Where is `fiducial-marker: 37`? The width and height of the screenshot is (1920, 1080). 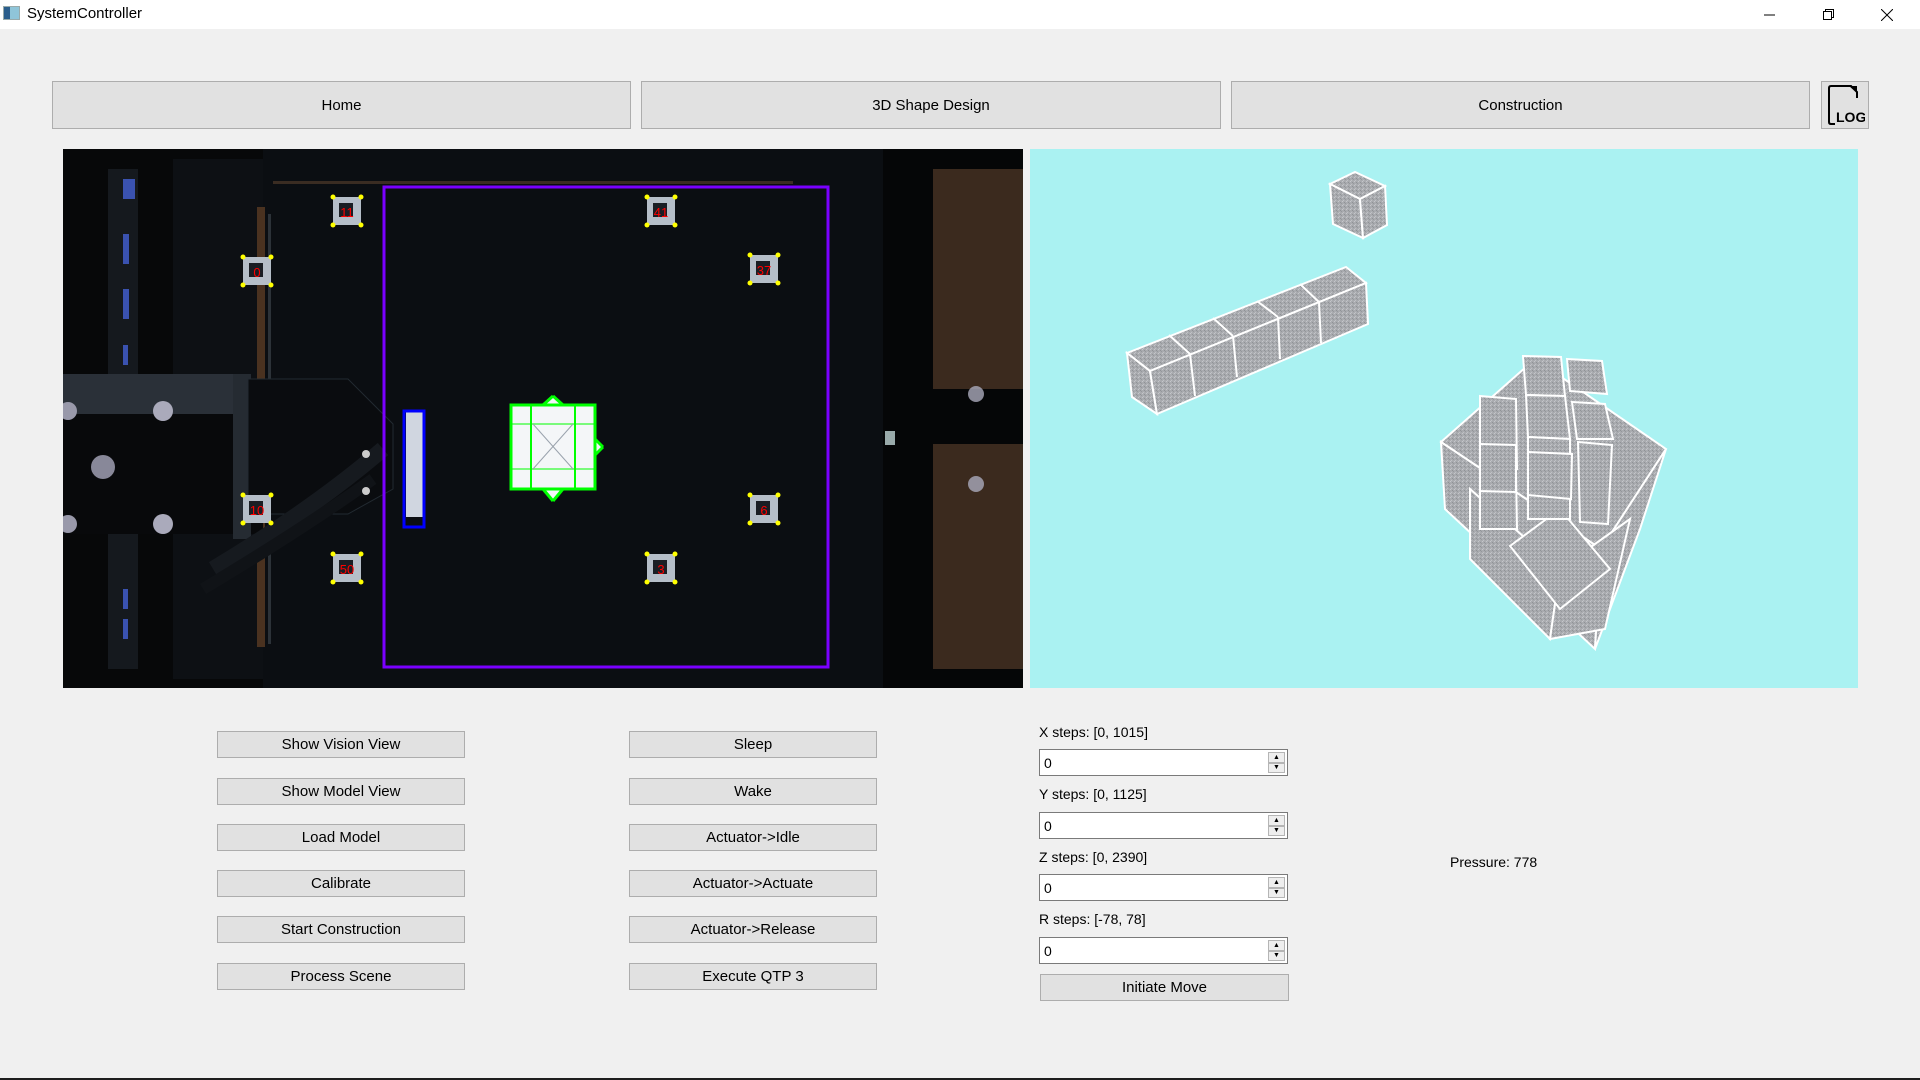 fiducial-marker: 37 is located at coordinates (764, 269).